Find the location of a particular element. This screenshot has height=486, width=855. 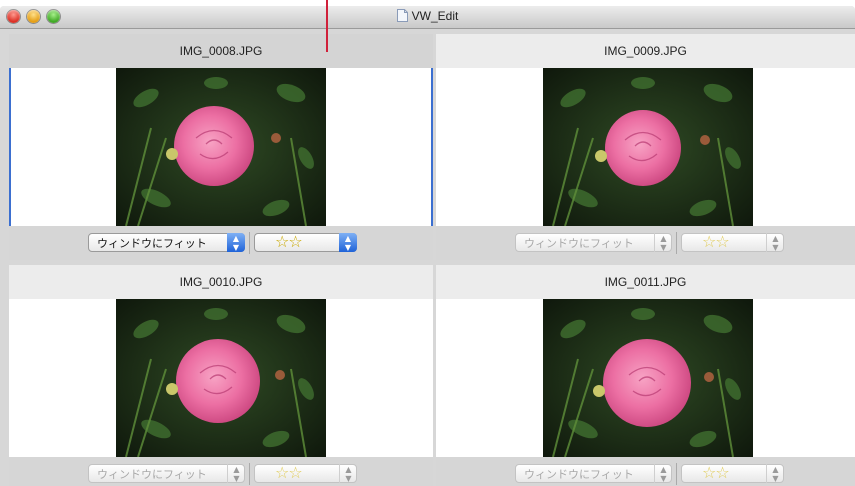

annotation-pointer-line is located at coordinates (327, 26).